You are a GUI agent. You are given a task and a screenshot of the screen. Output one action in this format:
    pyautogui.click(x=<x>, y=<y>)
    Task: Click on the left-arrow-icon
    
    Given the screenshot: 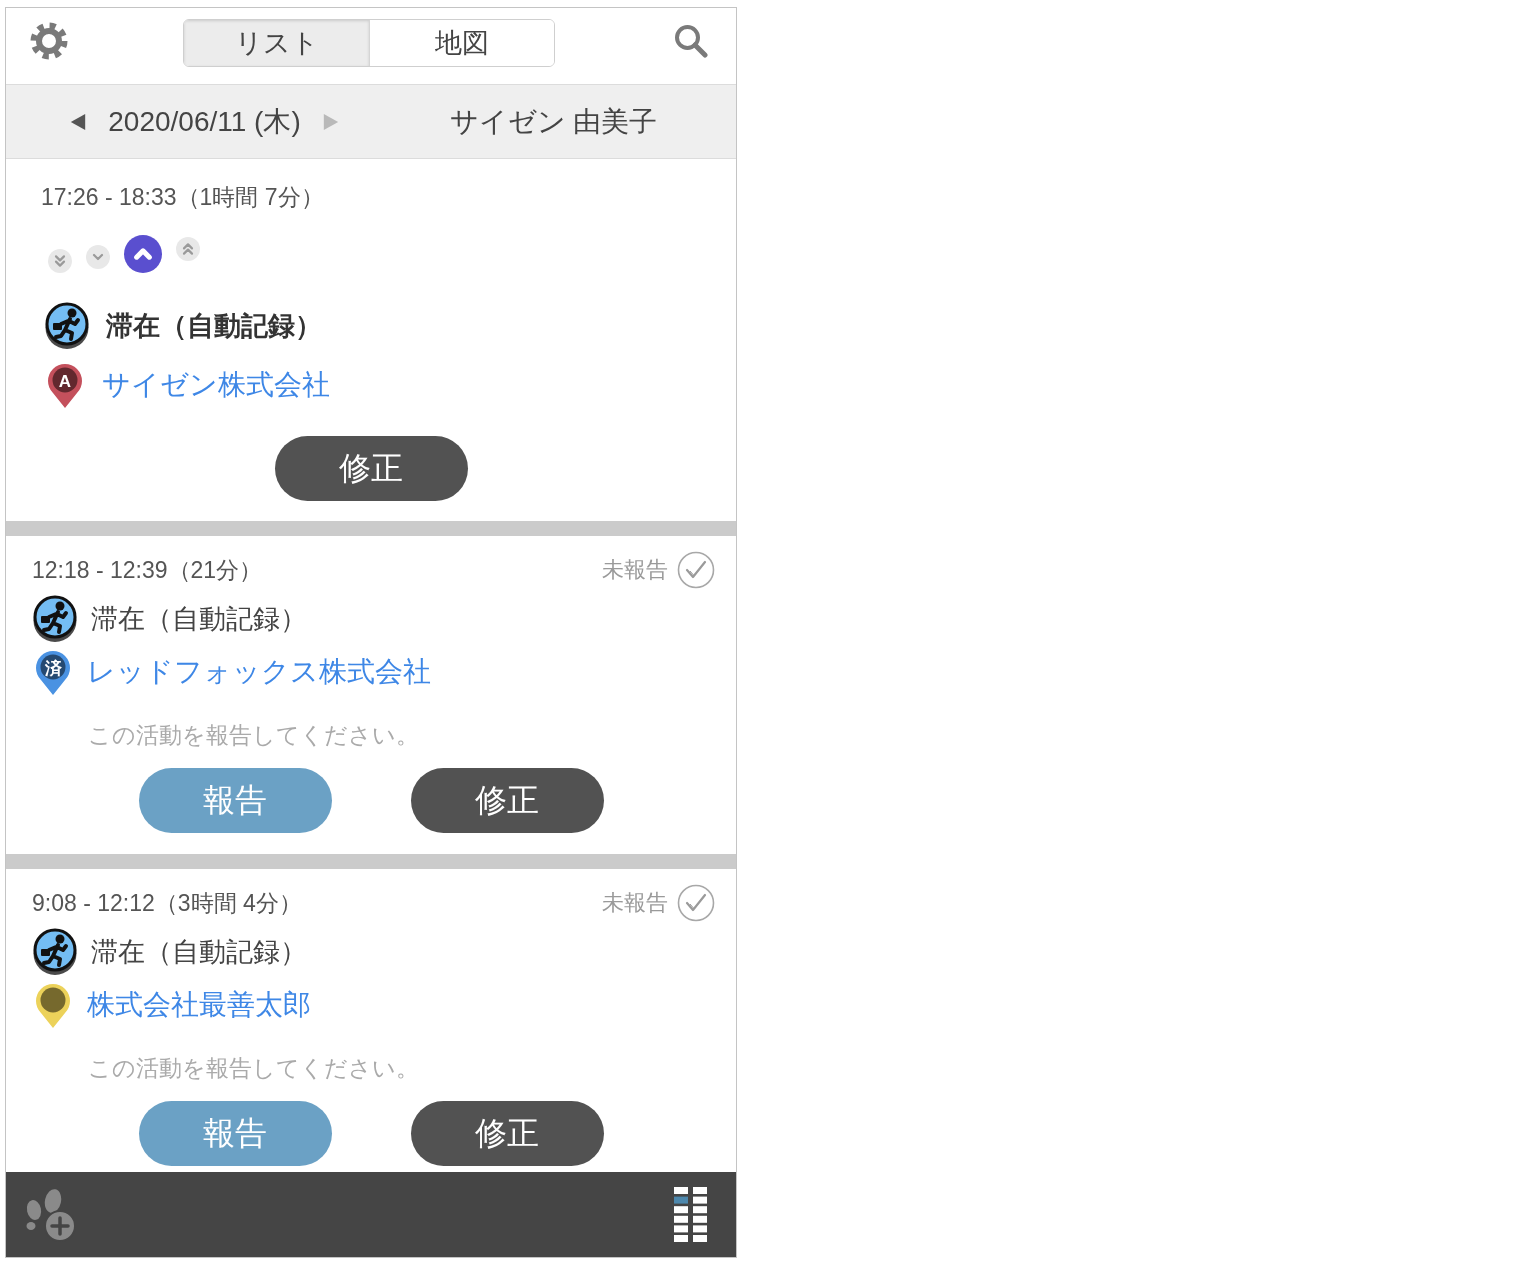 What is the action you would take?
    pyautogui.click(x=78, y=121)
    